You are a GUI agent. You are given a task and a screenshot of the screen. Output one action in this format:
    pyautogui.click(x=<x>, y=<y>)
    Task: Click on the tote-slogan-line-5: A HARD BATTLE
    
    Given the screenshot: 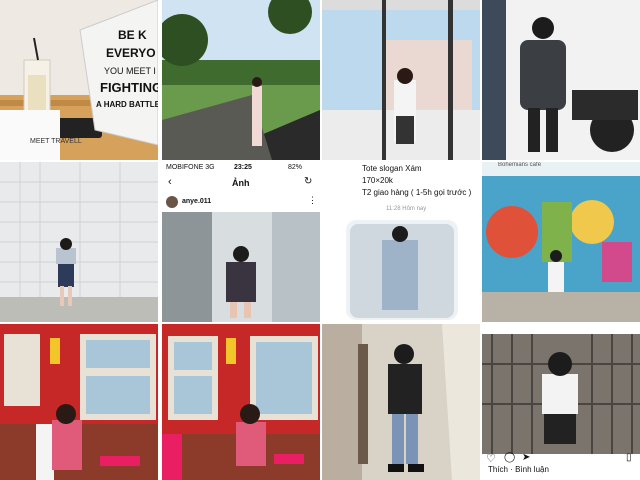 What is the action you would take?
    pyautogui.click(x=127, y=104)
    